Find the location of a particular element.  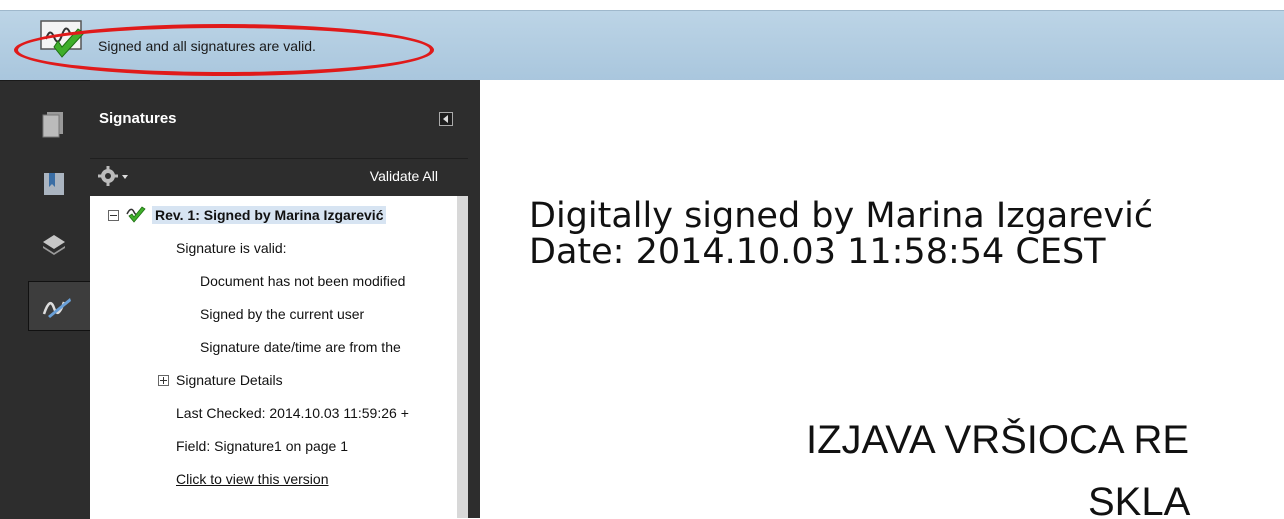

navigation-rail is located at coordinates (45, 299).